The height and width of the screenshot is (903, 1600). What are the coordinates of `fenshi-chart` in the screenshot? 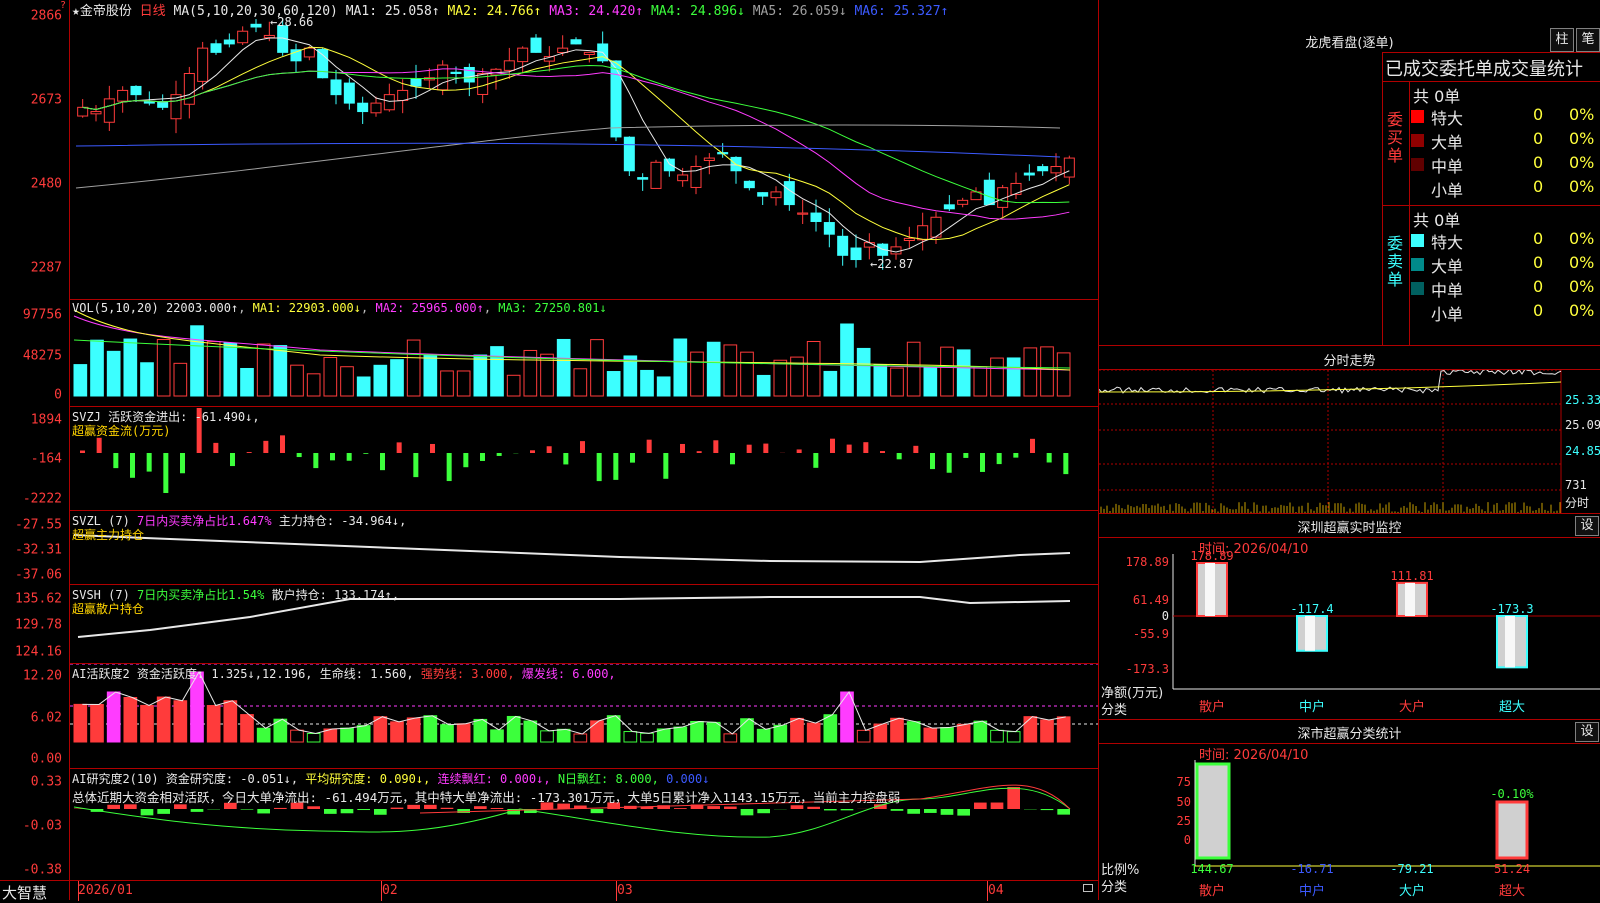 It's located at (1349, 442).